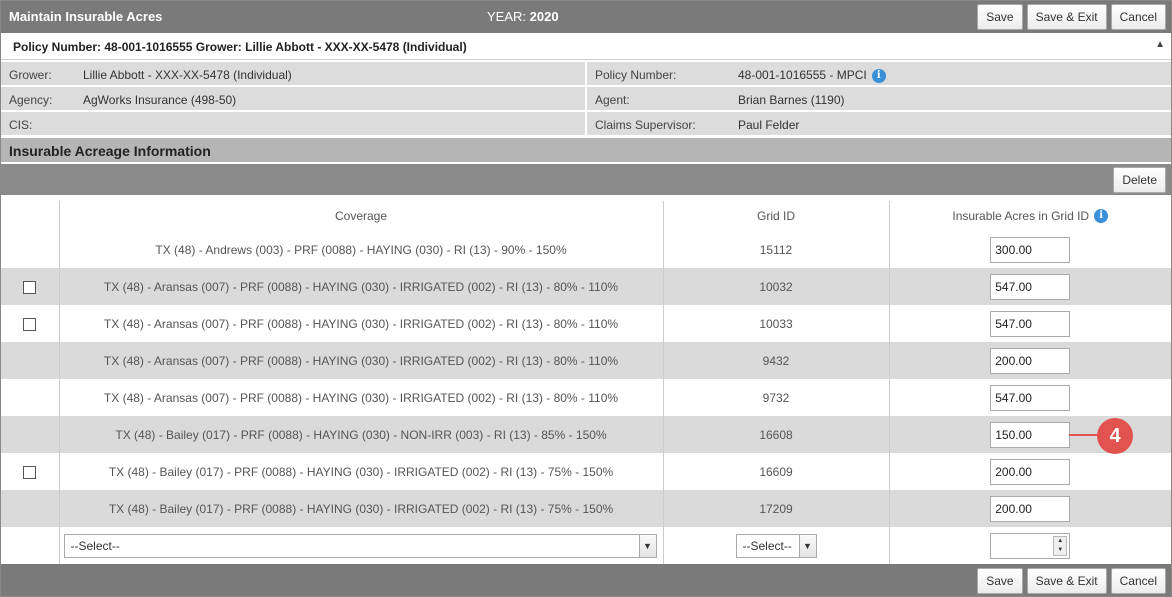  I want to click on grid-id-cell: 10032, so click(776, 286).